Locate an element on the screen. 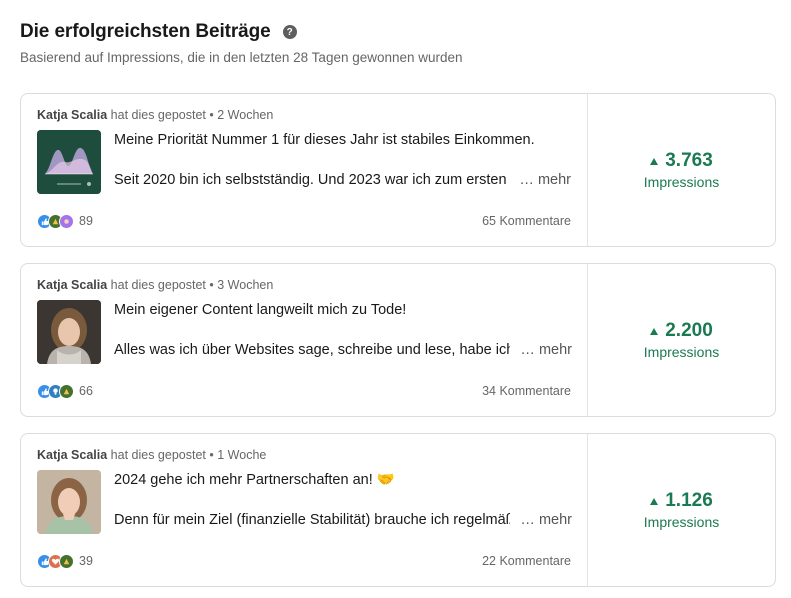  reactions-summary: 66 is located at coordinates (65, 391).